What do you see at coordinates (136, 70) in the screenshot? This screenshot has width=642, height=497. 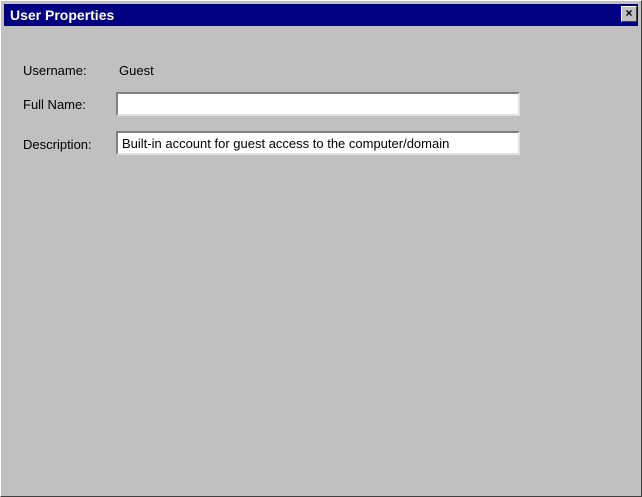 I see `username-value: Guest` at bounding box center [136, 70].